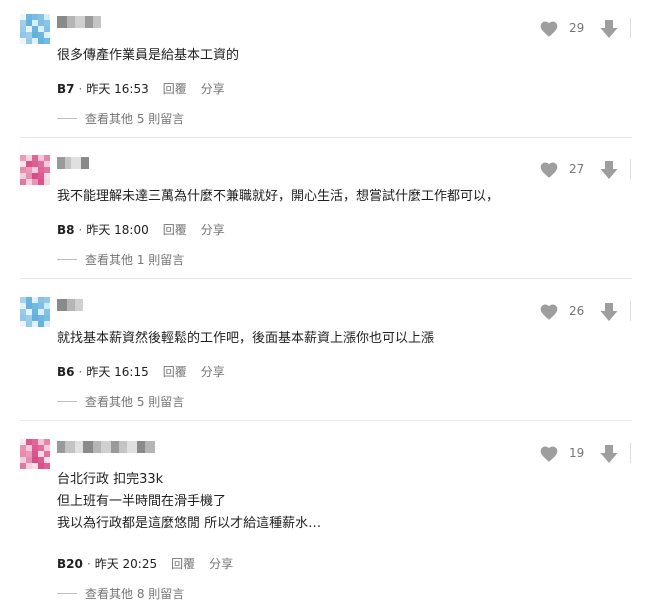 This screenshot has width=647, height=611. What do you see at coordinates (66, 230) in the screenshot?
I see `floor-label: B8` at bounding box center [66, 230].